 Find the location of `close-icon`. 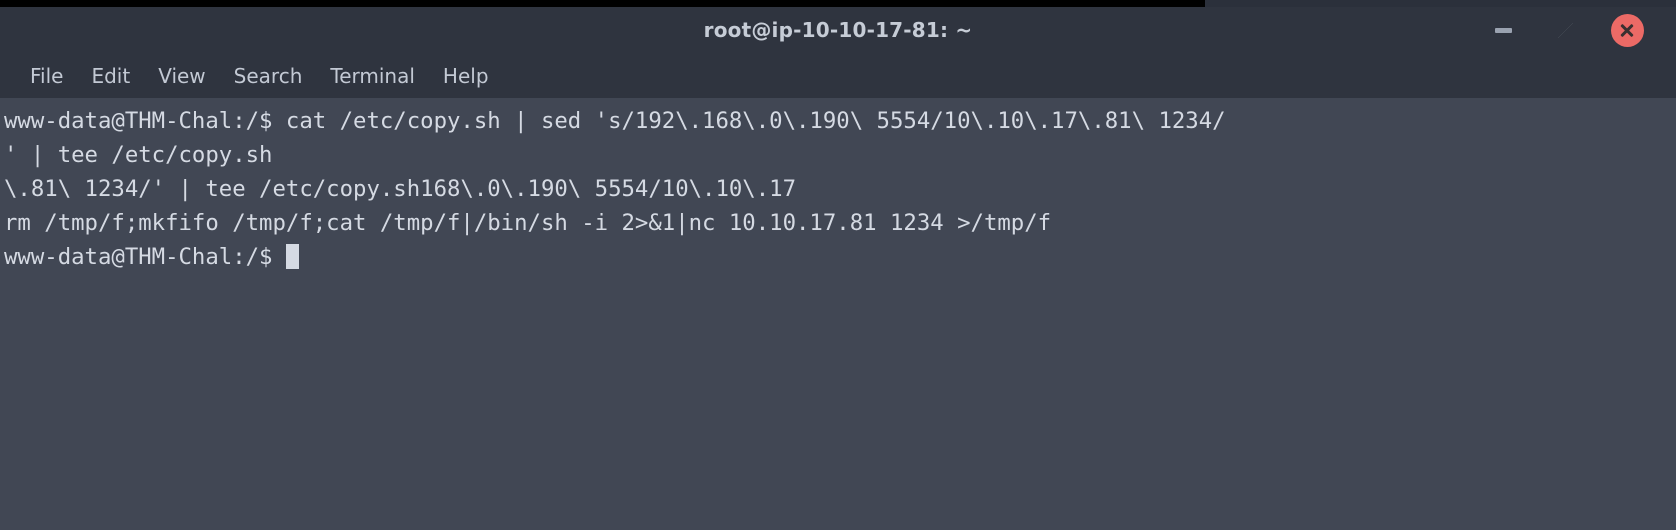

close-icon is located at coordinates (1627, 30).